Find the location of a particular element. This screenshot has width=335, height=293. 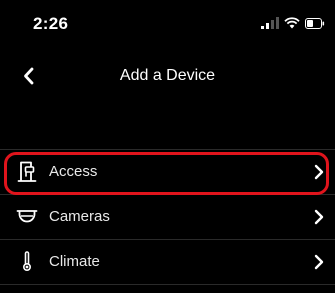

camera-icon is located at coordinates (27, 216).